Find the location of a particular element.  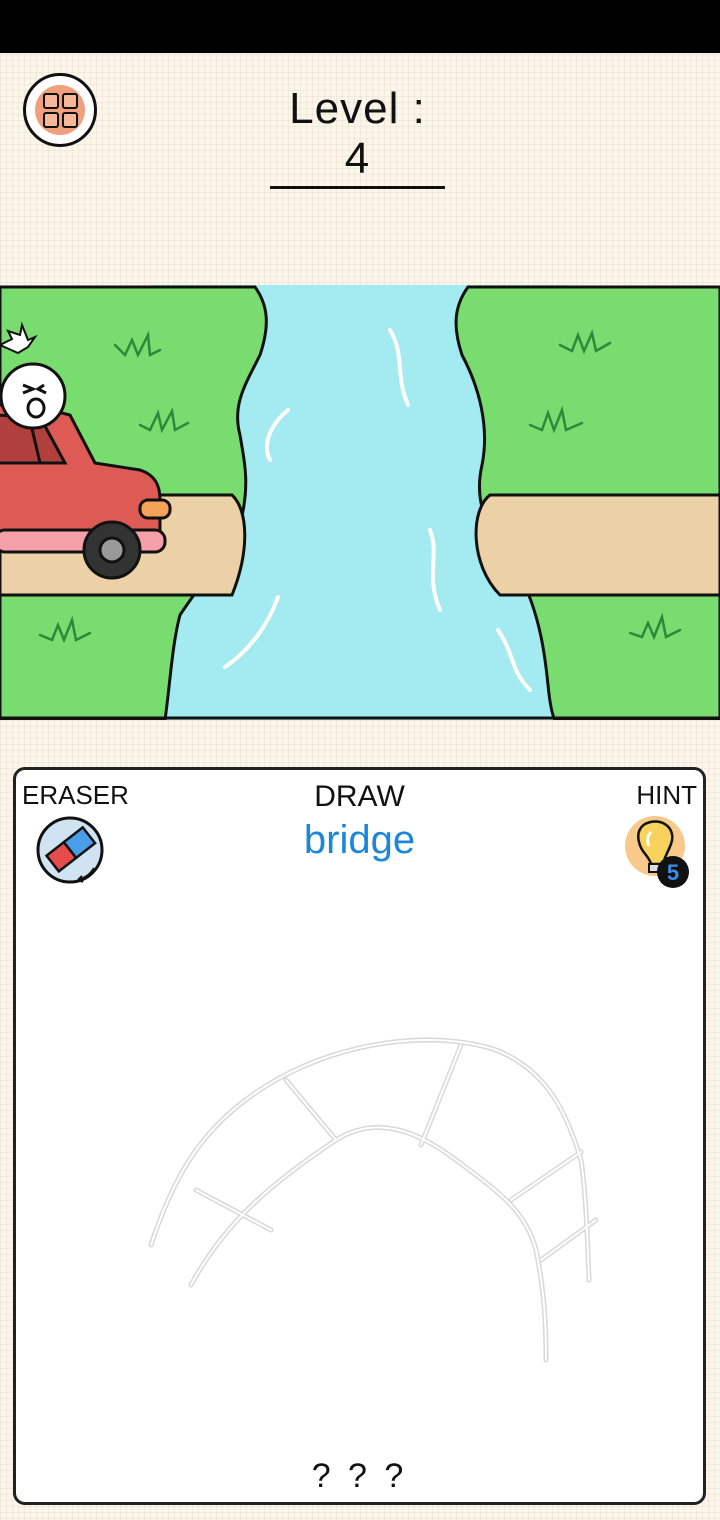

menu-button is located at coordinates (60, 110).